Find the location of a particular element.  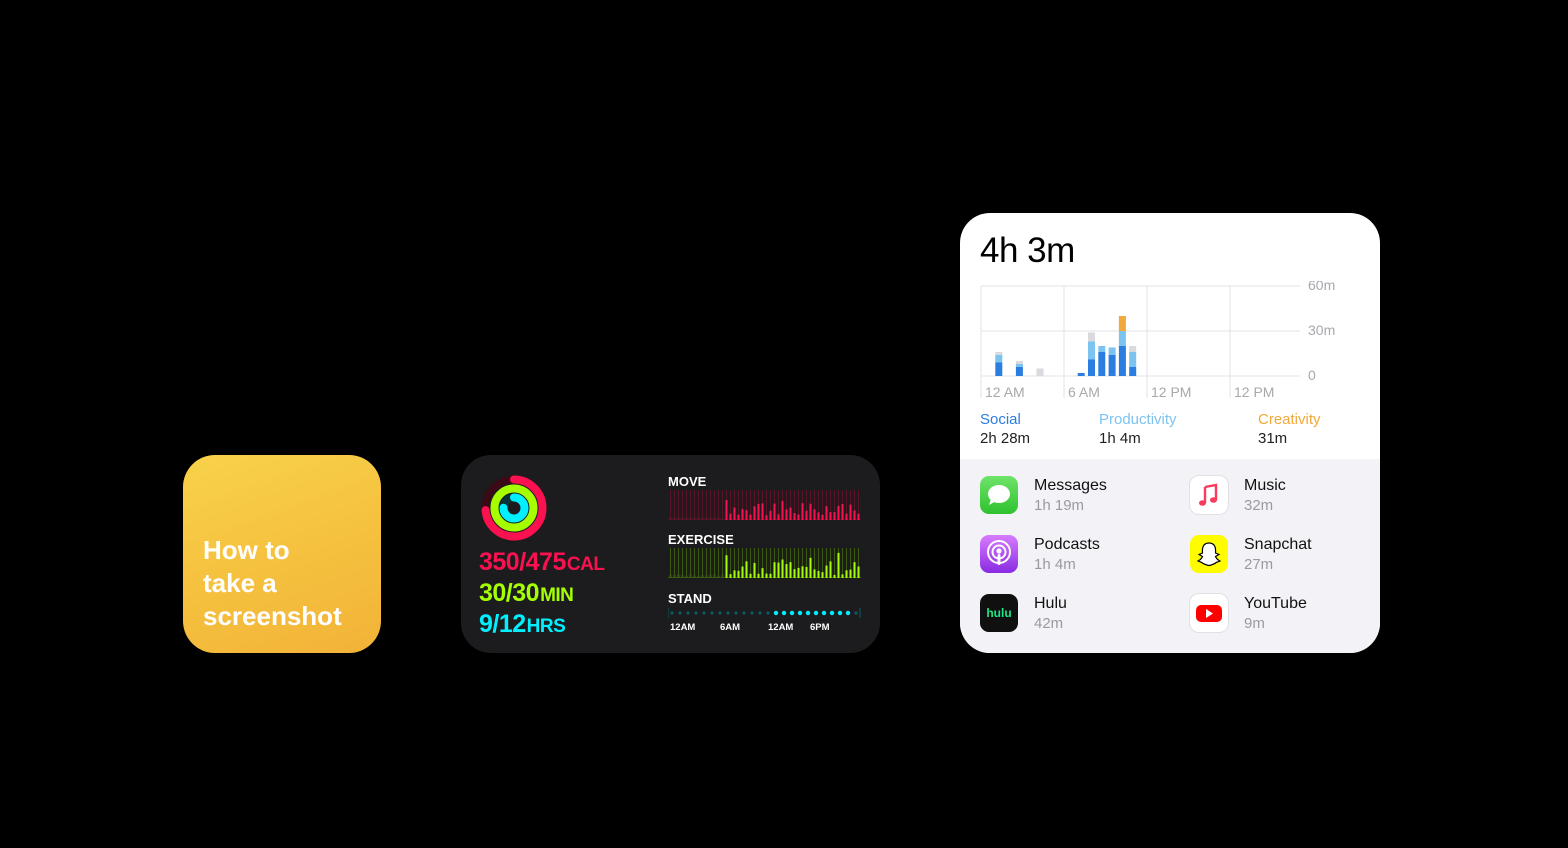

app-time: 1h 4m is located at coordinates (1055, 564).